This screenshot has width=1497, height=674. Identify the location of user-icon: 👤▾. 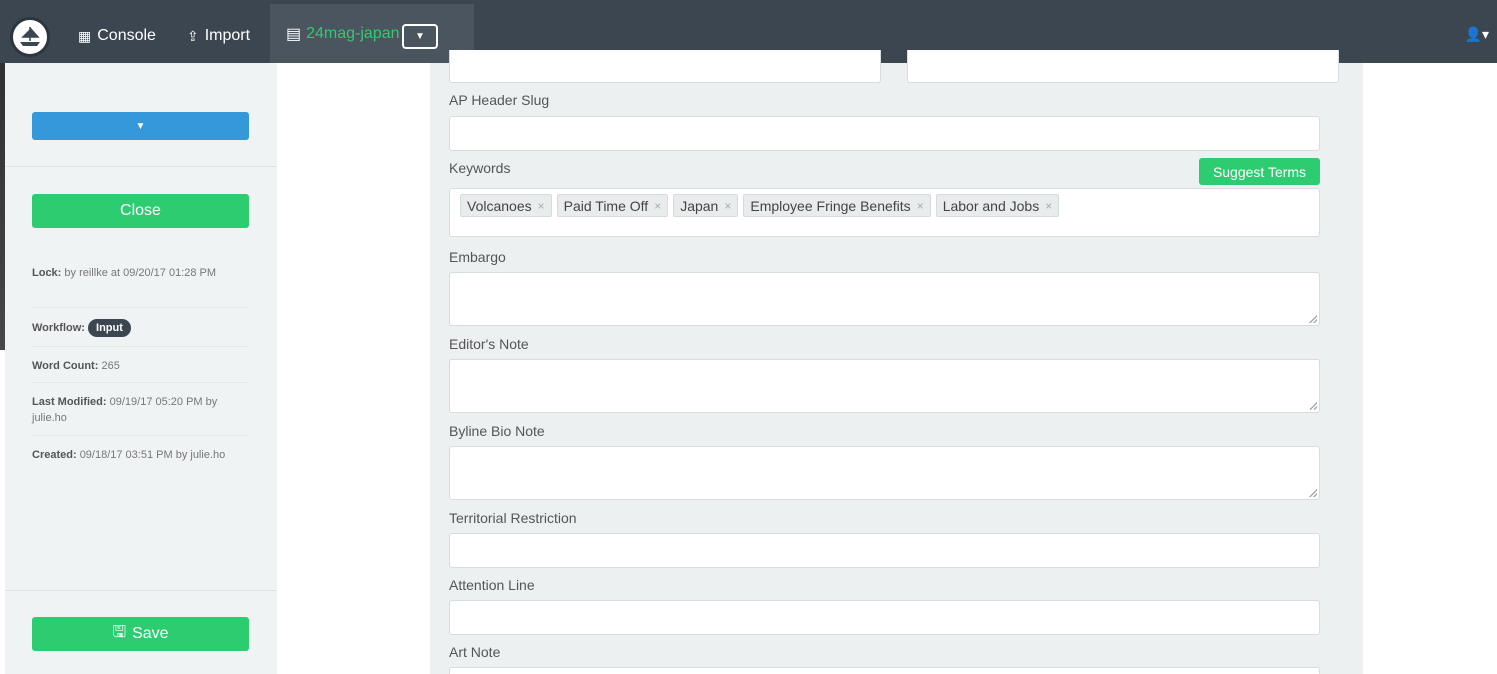
(1476, 34).